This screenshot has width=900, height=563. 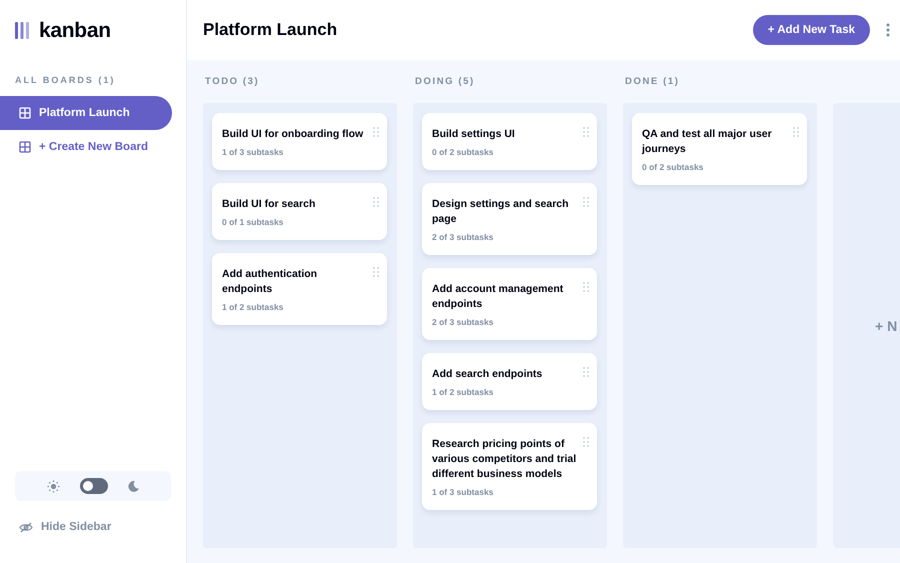 I want to click on task-card: Build settings UI 0 of 2 subtasks, so click(x=509, y=141).